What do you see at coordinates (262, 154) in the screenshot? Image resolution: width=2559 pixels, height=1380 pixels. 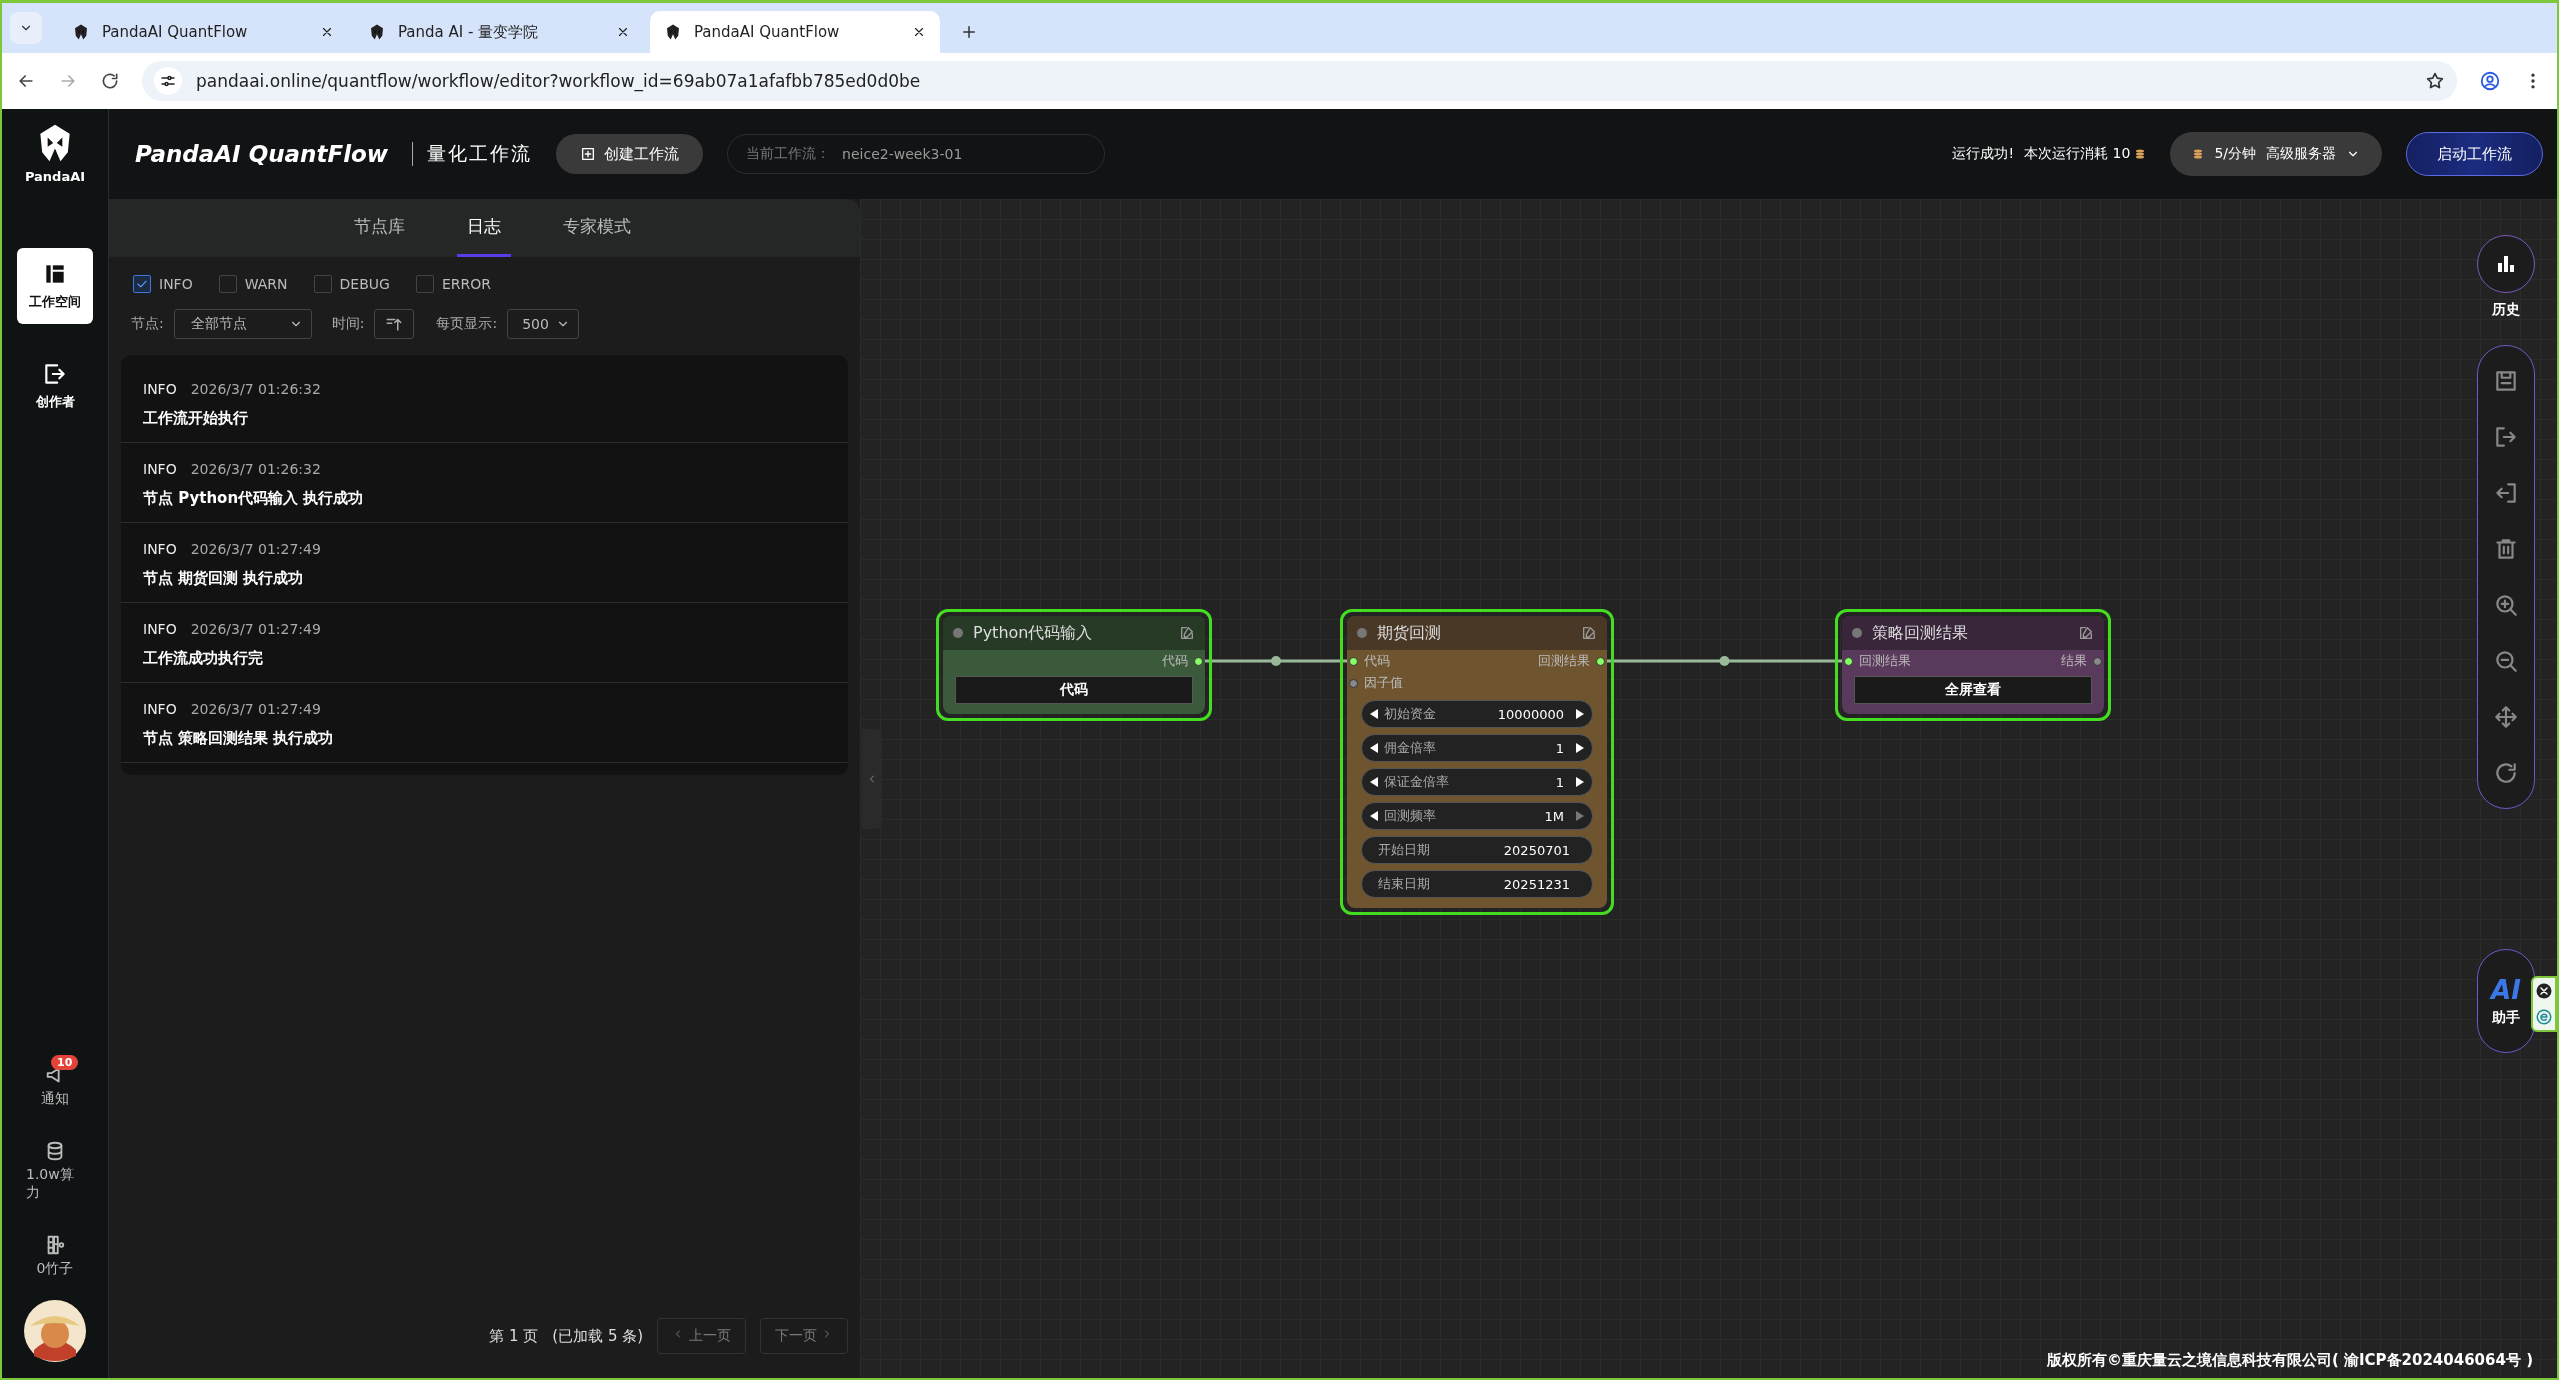 I see `app-title: PandaAI QuantFlow` at bounding box center [262, 154].